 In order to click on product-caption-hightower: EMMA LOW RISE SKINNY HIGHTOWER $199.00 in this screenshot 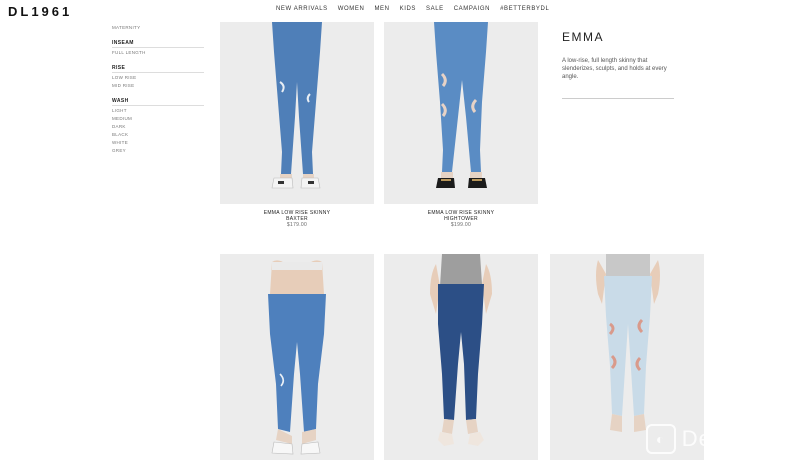, I will do `click(461, 219)`.